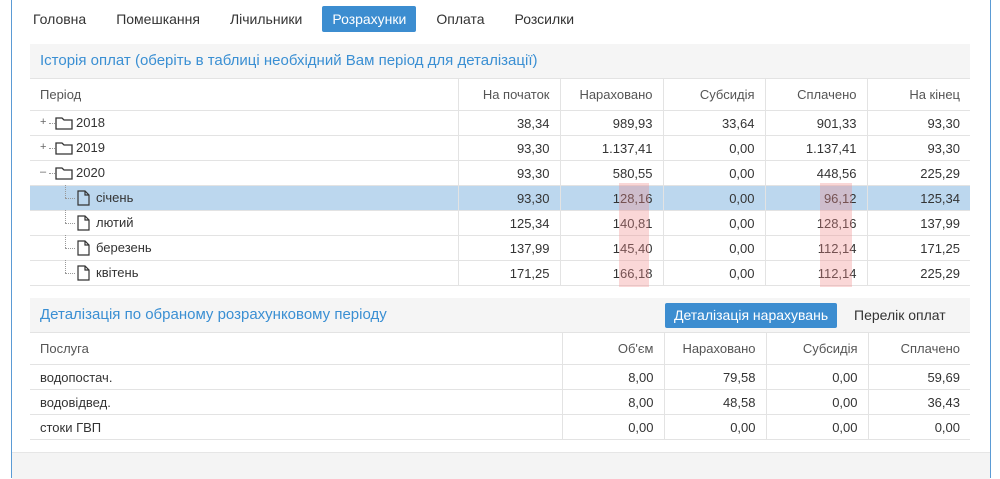  What do you see at coordinates (613, 349) in the screenshot?
I see `col-volume: Об'єм` at bounding box center [613, 349].